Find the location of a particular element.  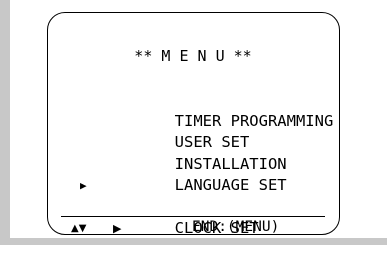

menu-title: ** M E N U ** is located at coordinates (193, 56).